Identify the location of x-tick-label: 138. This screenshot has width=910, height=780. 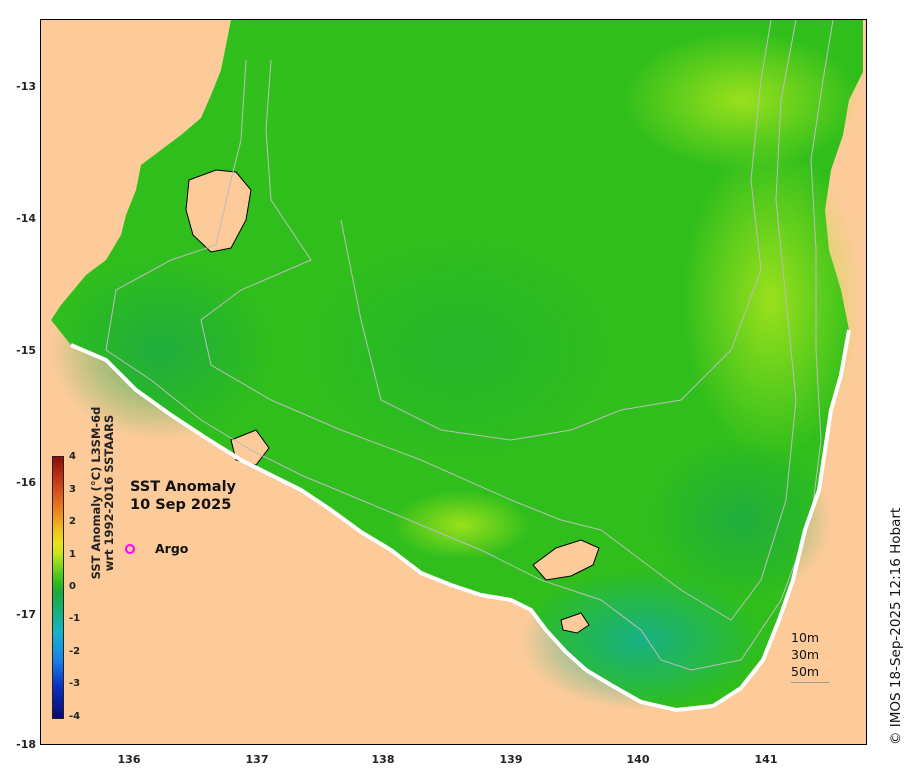
(383, 759).